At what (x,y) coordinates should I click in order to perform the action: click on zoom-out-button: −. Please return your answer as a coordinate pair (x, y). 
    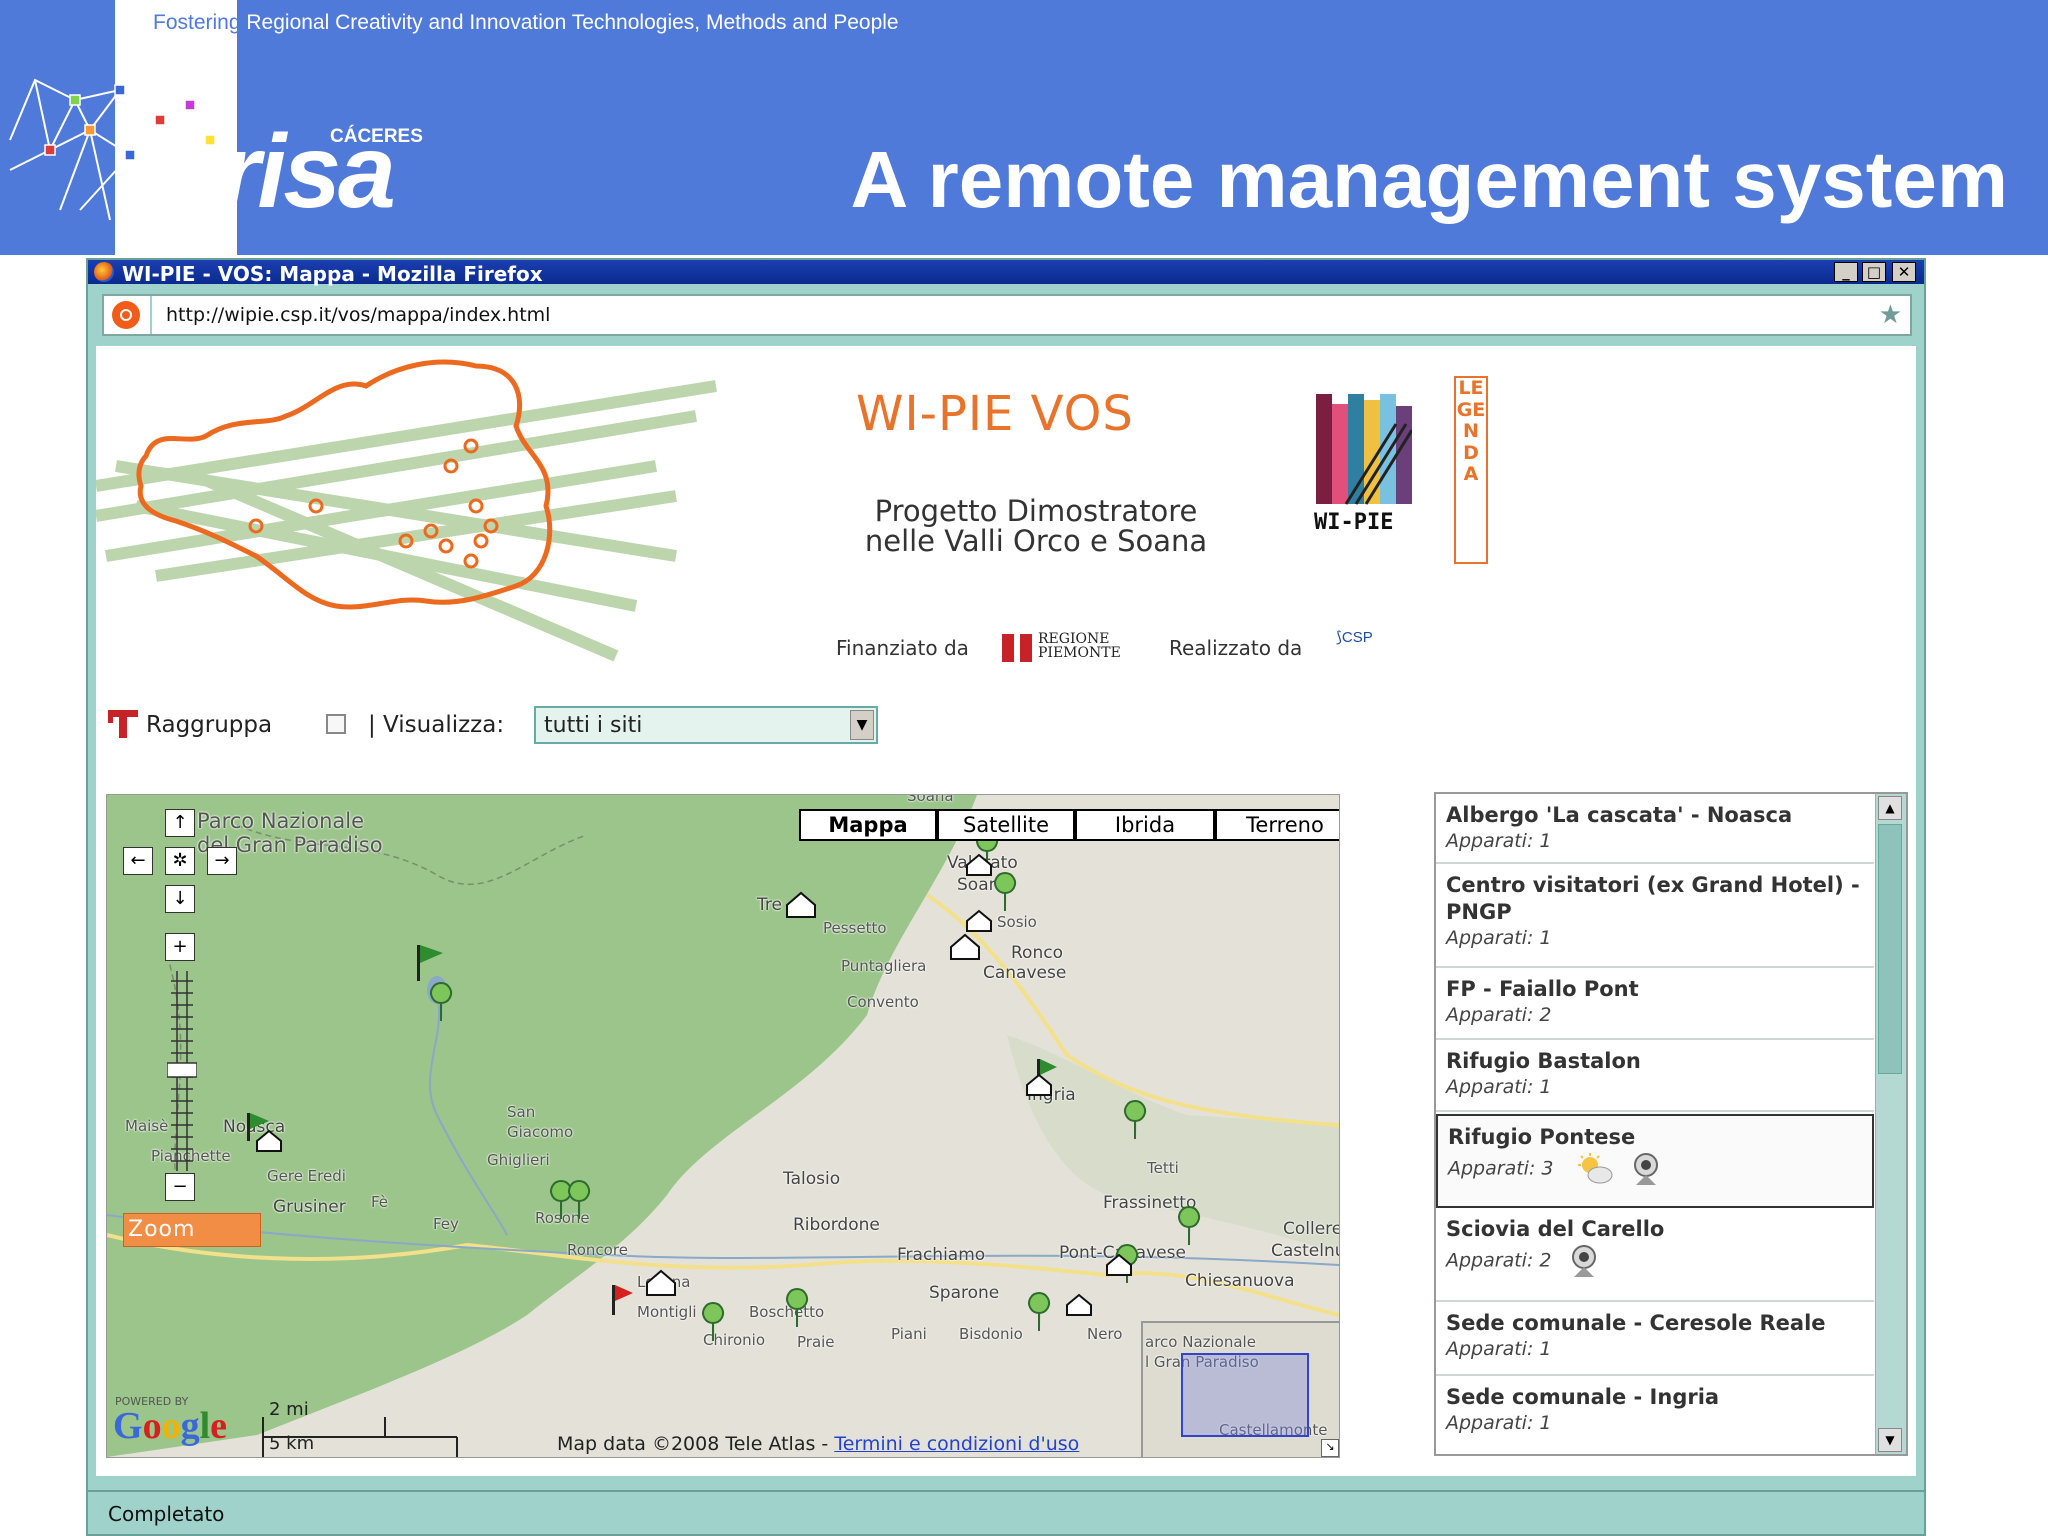
    Looking at the image, I should click on (180, 1187).